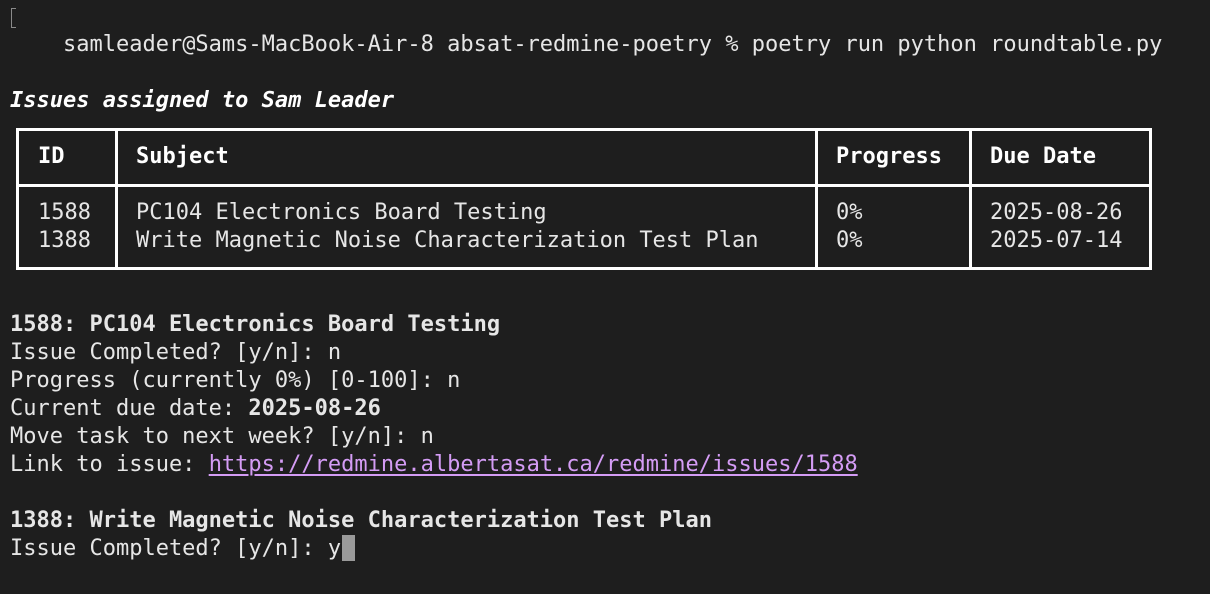  Describe the element at coordinates (314, 408) in the screenshot. I see `due-value: 2025-08-26` at that location.